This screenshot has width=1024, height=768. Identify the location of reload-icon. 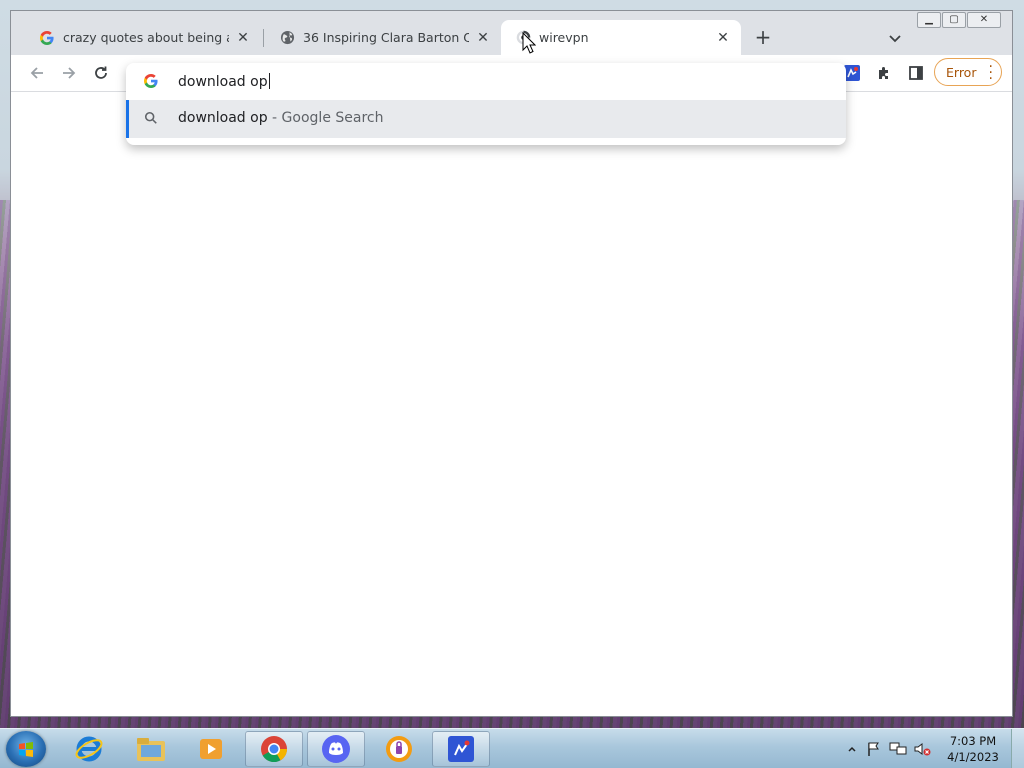
(101, 73).